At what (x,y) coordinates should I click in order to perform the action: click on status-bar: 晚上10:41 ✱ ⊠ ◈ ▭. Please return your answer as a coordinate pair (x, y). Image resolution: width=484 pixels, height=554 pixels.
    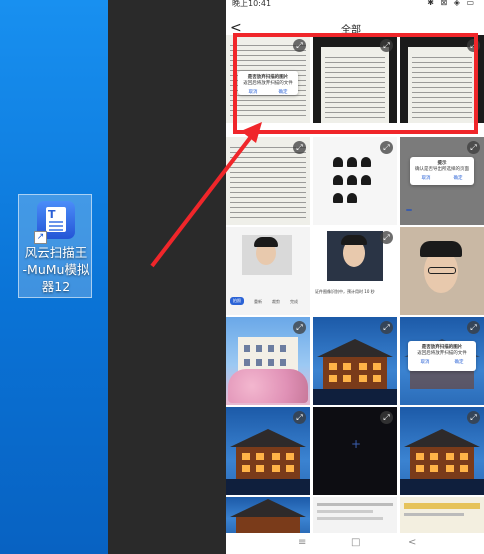
    Looking at the image, I should click on (355, 4).